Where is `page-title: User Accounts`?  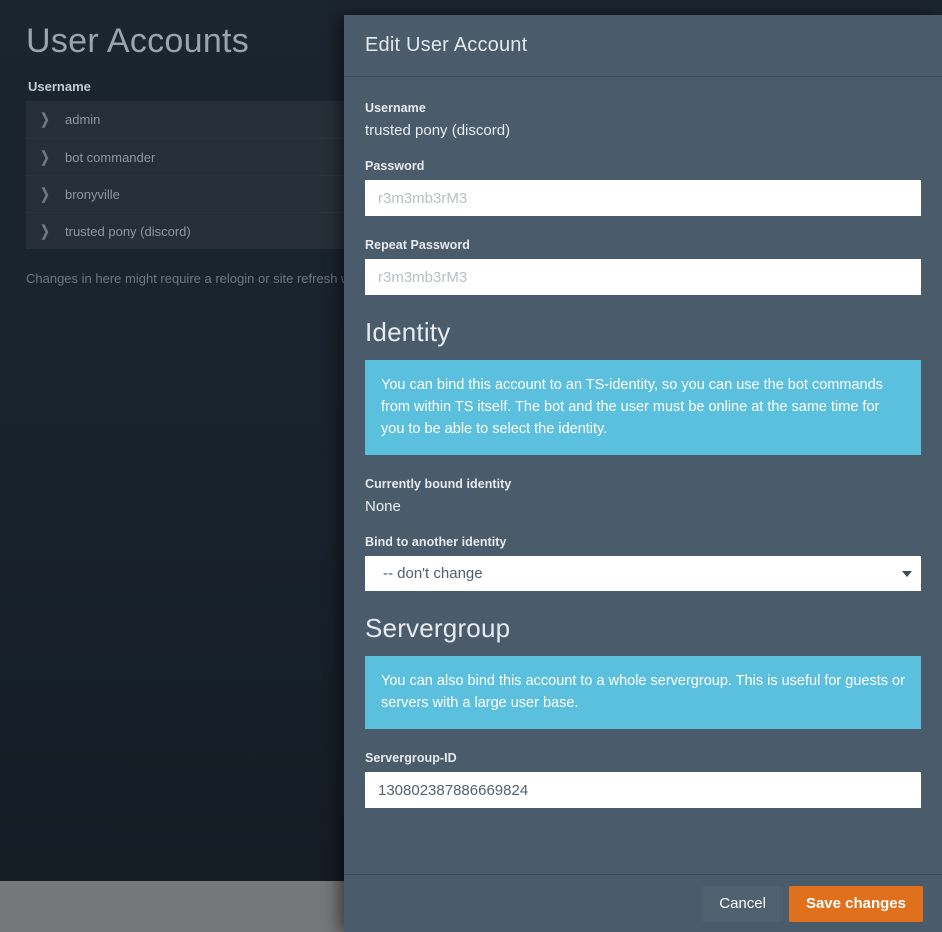
page-title: User Accounts is located at coordinates (138, 41).